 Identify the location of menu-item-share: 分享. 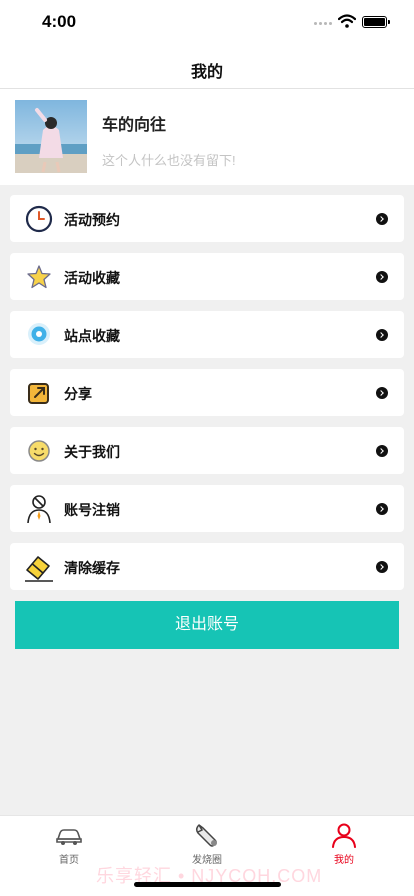
(207, 392).